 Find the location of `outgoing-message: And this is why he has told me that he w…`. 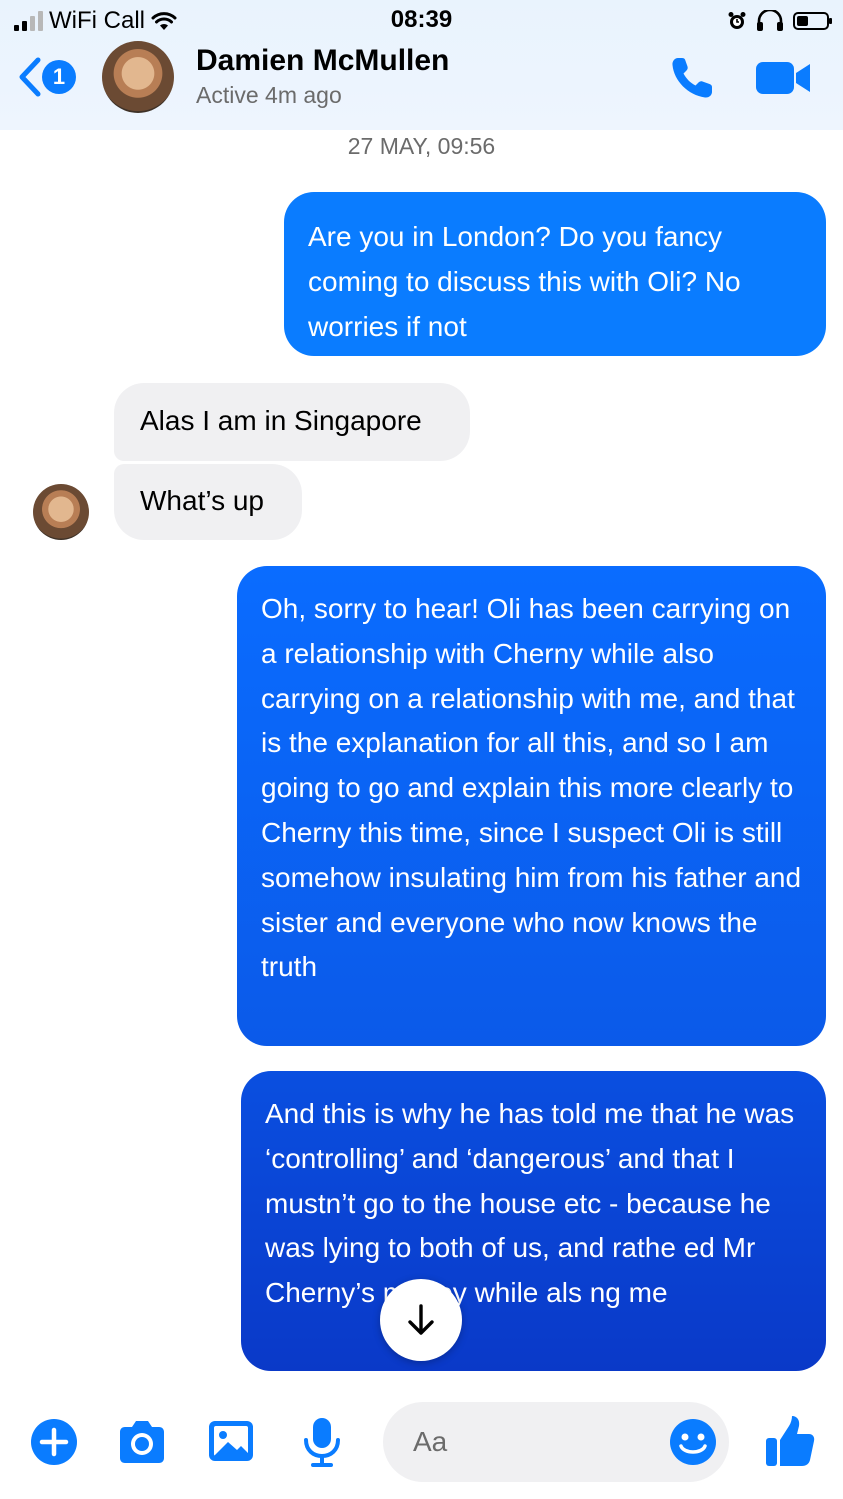

outgoing-message: And this is why he has told me that he w… is located at coordinates (533, 1221).